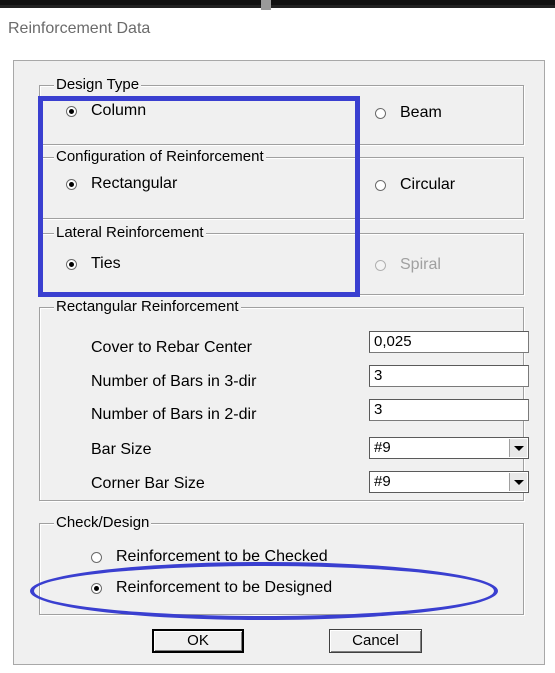  What do you see at coordinates (420, 264) in the screenshot?
I see `radio-spiral-label: Spiral` at bounding box center [420, 264].